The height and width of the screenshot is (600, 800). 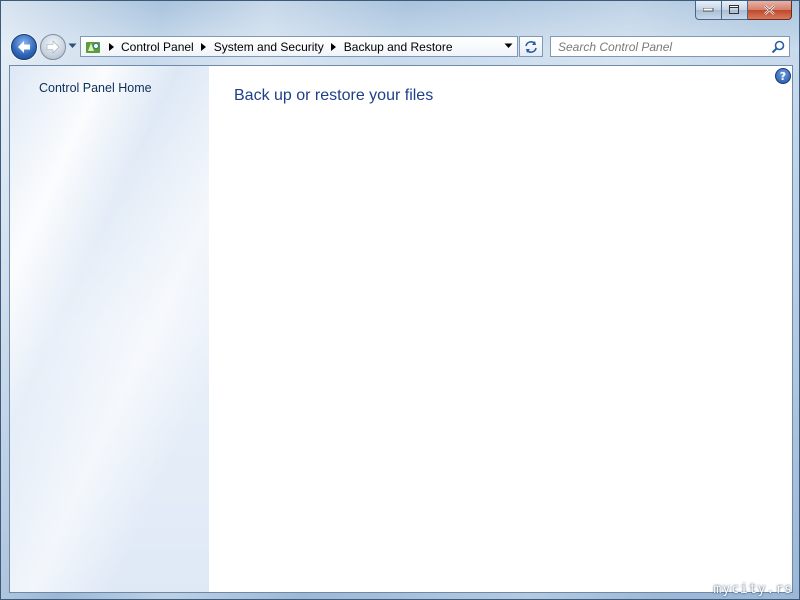 I want to click on refresh-icon, so click(x=531, y=46).